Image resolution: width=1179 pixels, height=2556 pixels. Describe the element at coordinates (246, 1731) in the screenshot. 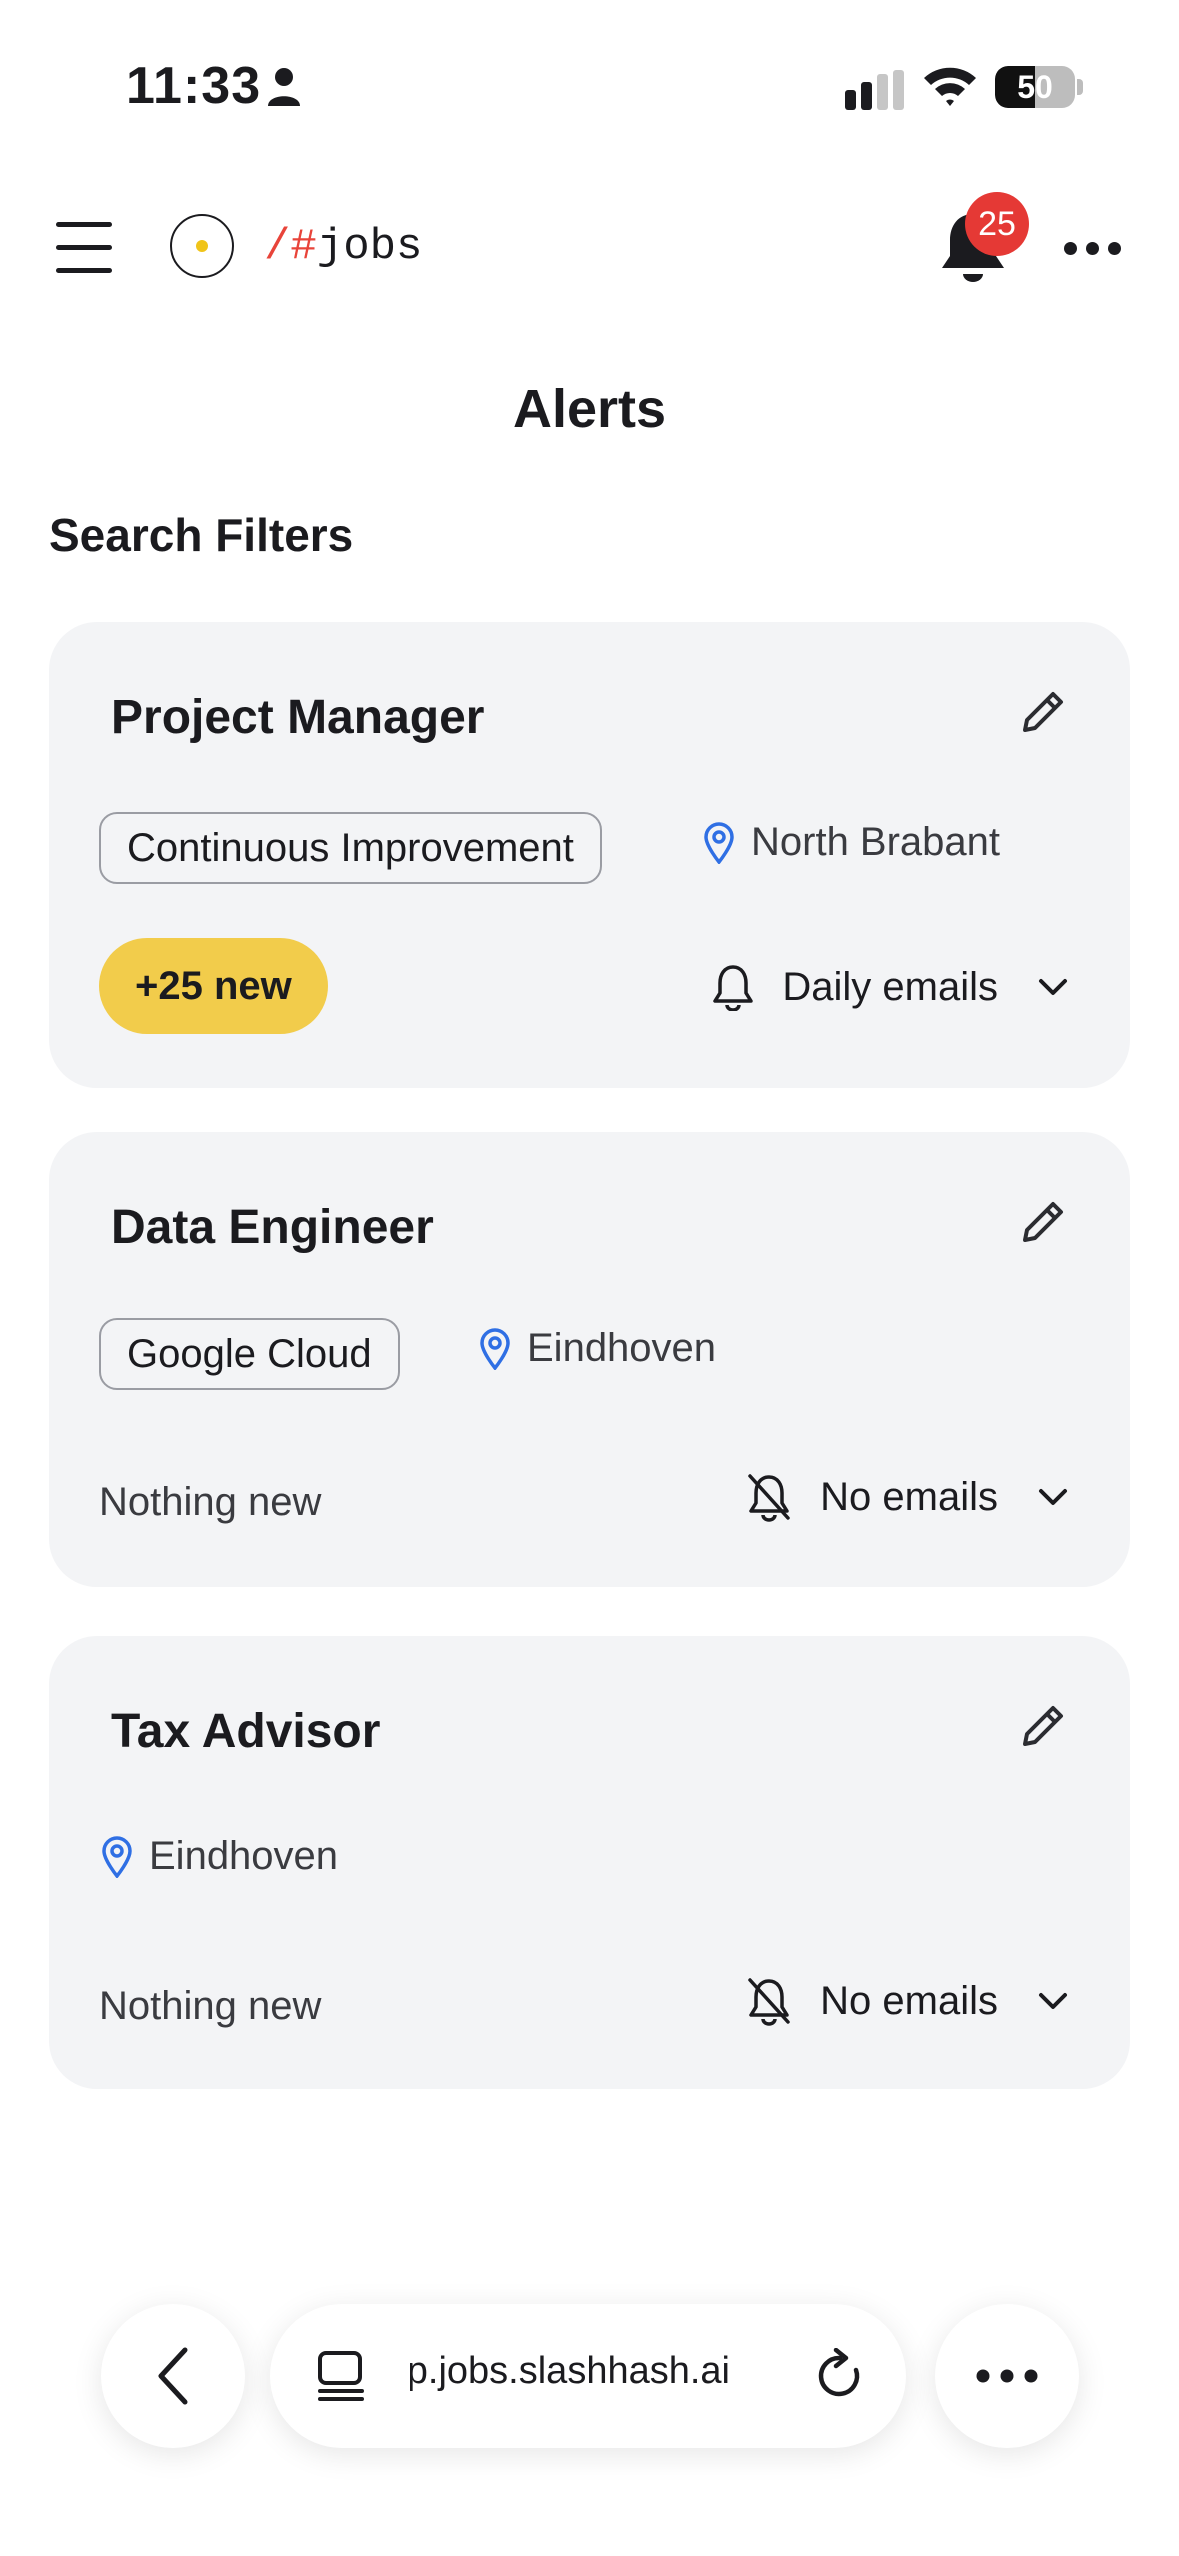

I see `alert-title: Tax Advisor` at that location.